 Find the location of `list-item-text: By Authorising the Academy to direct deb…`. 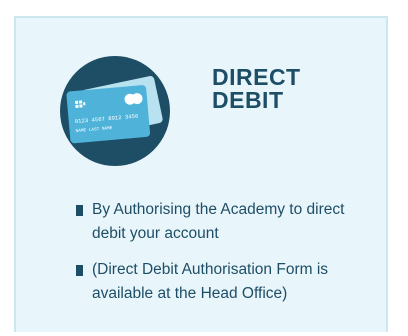

list-item-text: By Authorising the Academy to direct deb… is located at coordinates (218, 221).